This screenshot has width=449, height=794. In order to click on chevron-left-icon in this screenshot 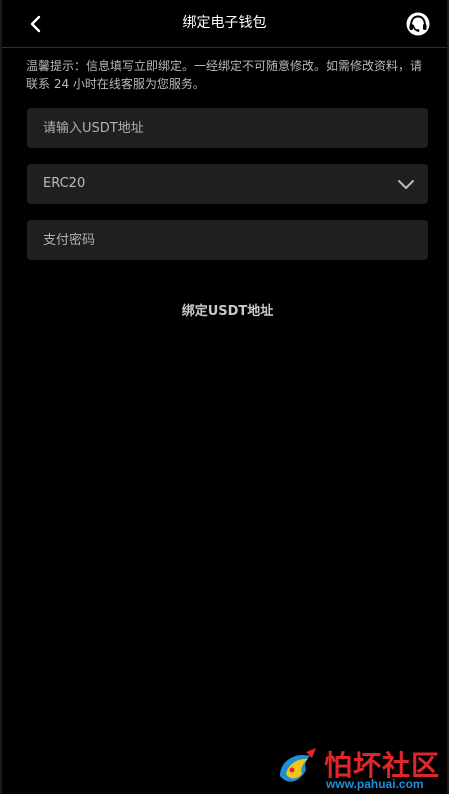, I will do `click(35, 24)`.